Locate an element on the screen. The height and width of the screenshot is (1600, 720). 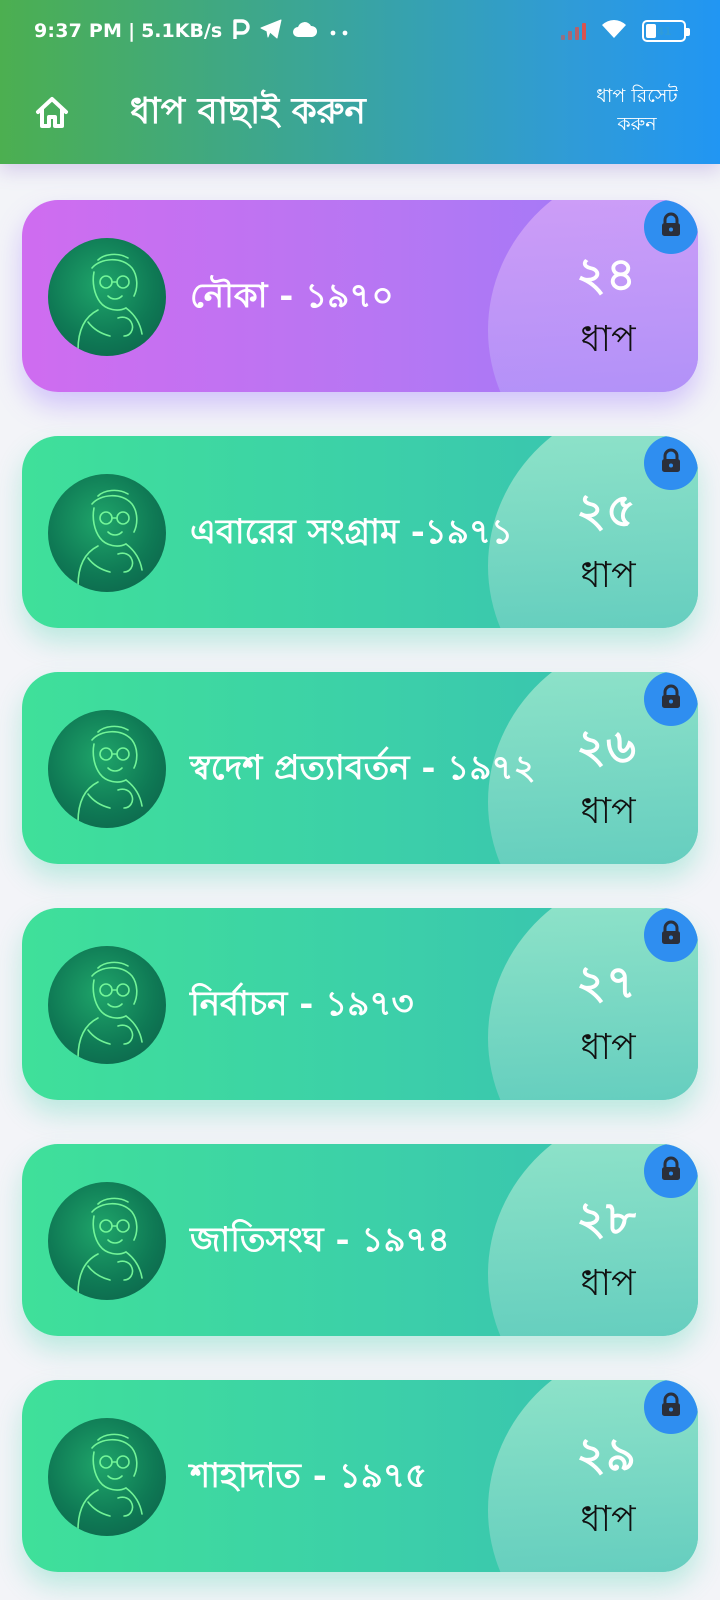
level-title: এবারের সংগ্রাম -১৯৭১ is located at coordinates (352, 532).